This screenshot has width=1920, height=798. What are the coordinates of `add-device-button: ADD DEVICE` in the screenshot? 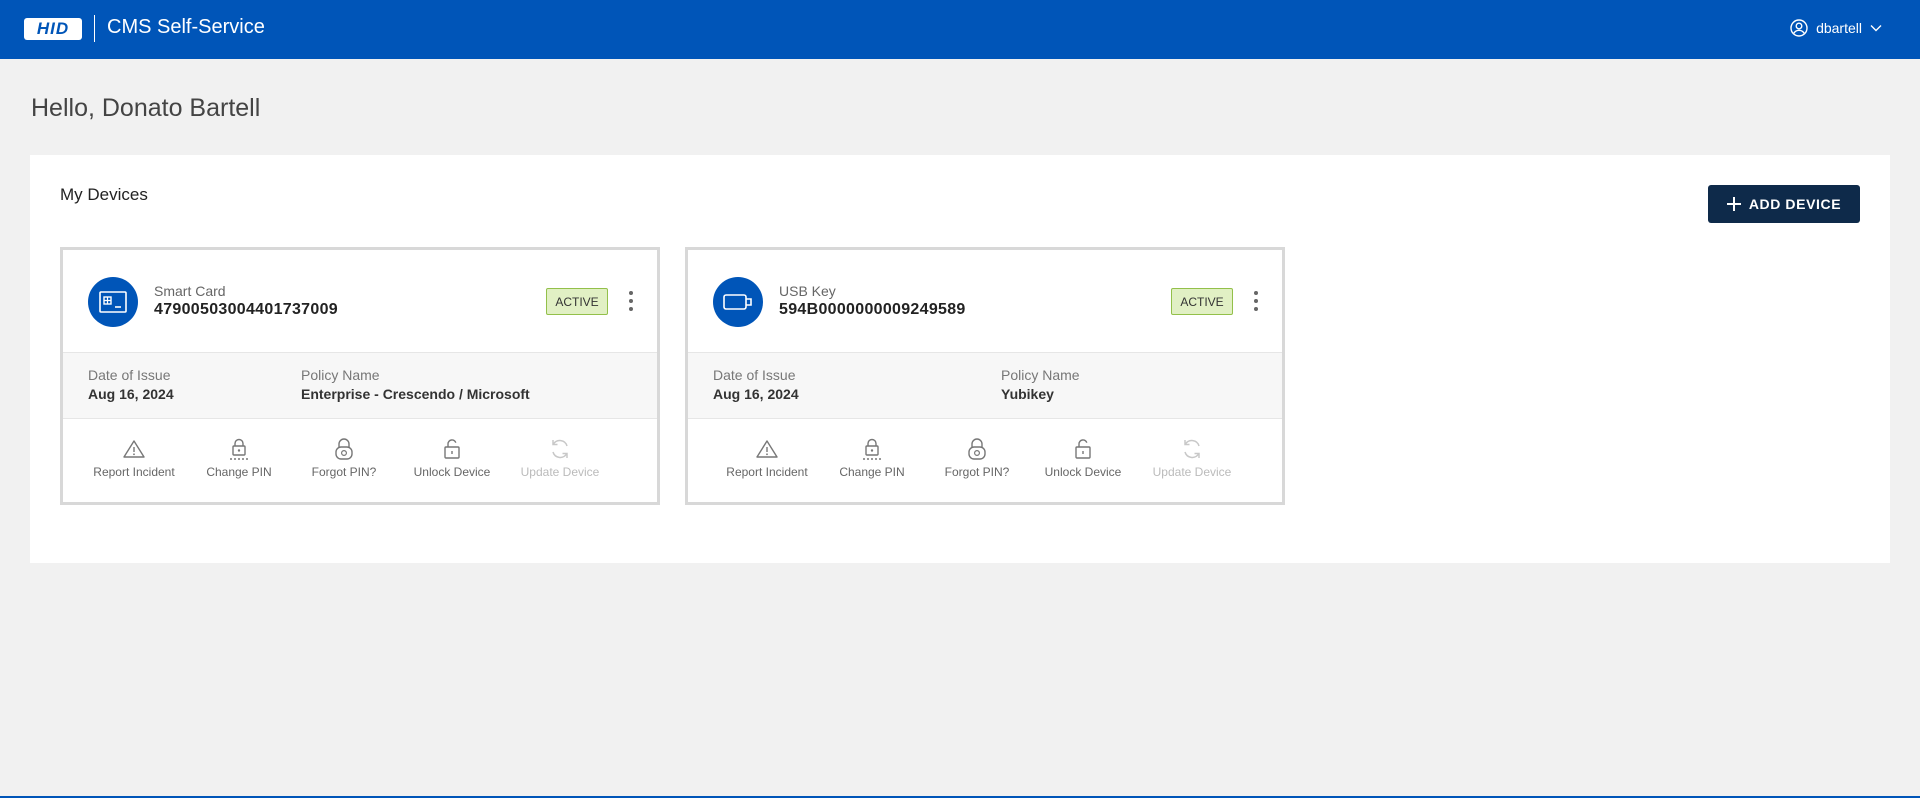 It's located at (1784, 204).